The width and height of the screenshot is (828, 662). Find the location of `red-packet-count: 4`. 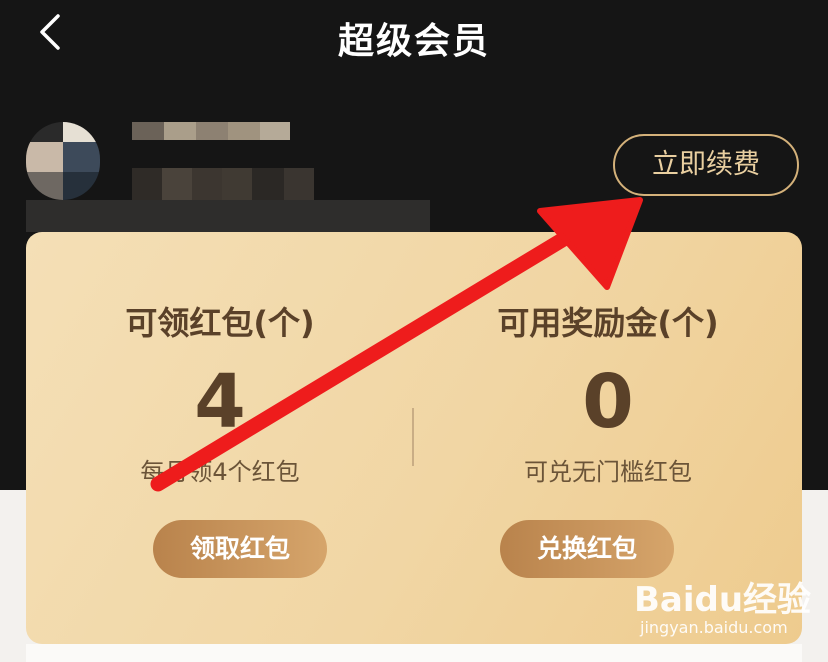

red-packet-count: 4 is located at coordinates (220, 402).